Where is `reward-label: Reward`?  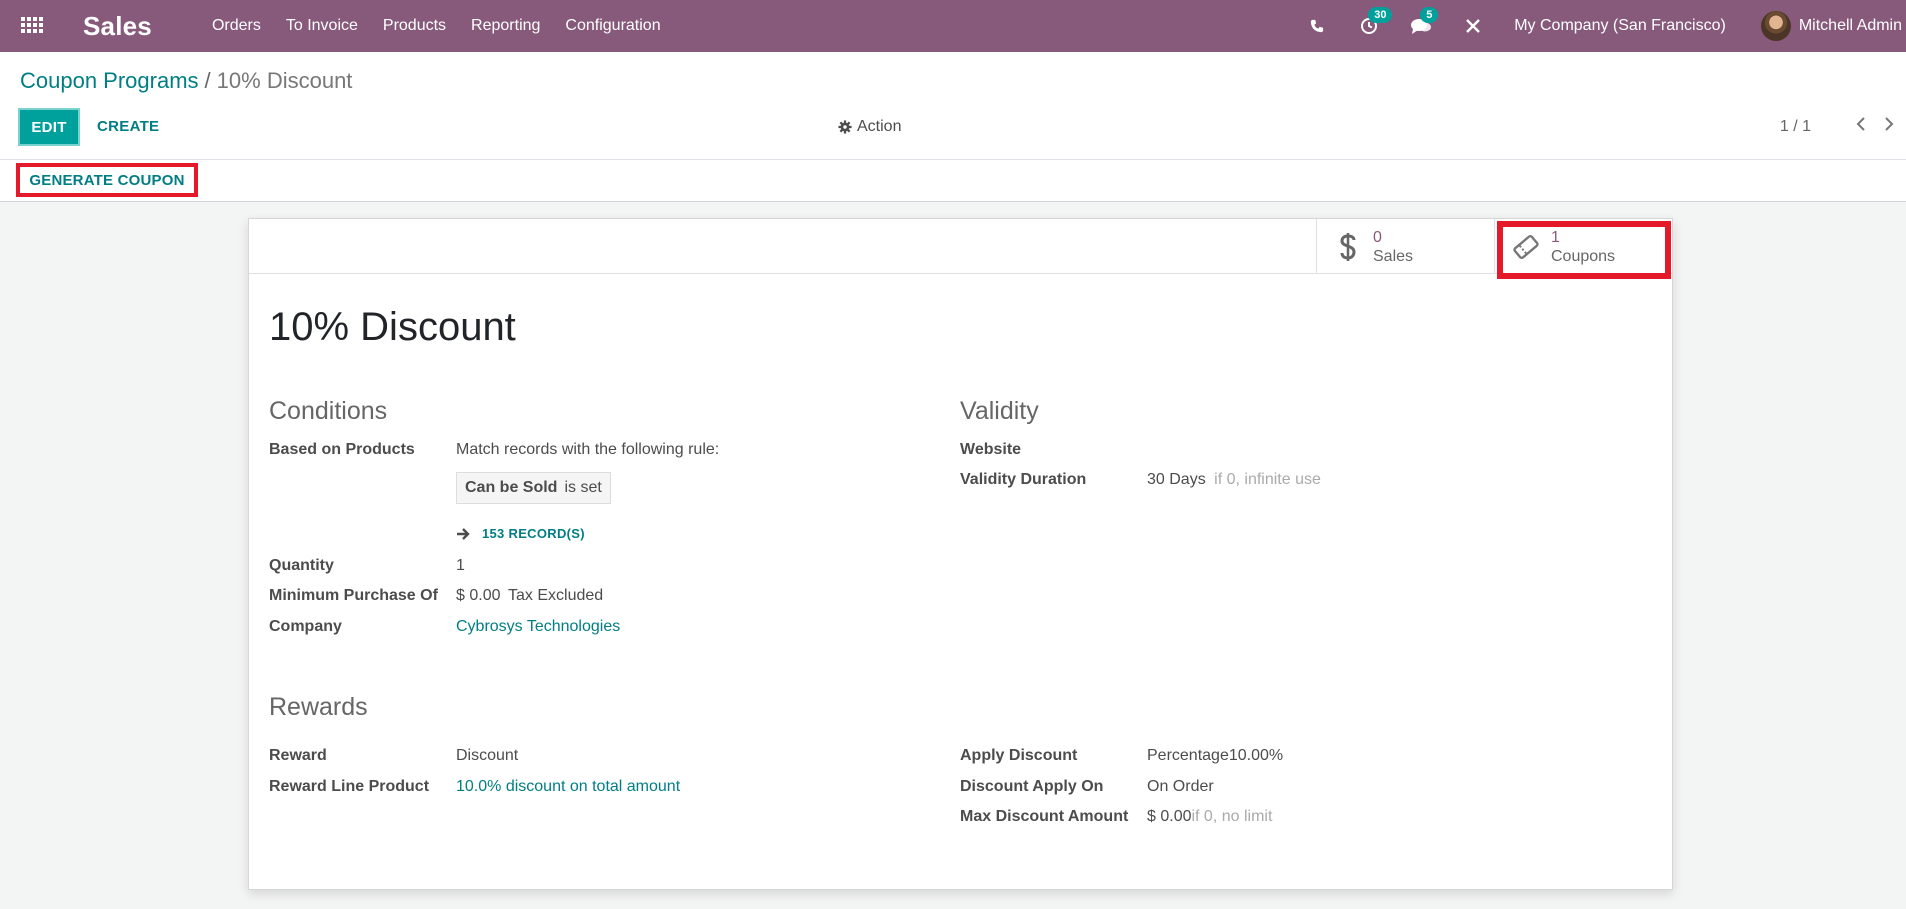 reward-label: Reward is located at coordinates (298, 755).